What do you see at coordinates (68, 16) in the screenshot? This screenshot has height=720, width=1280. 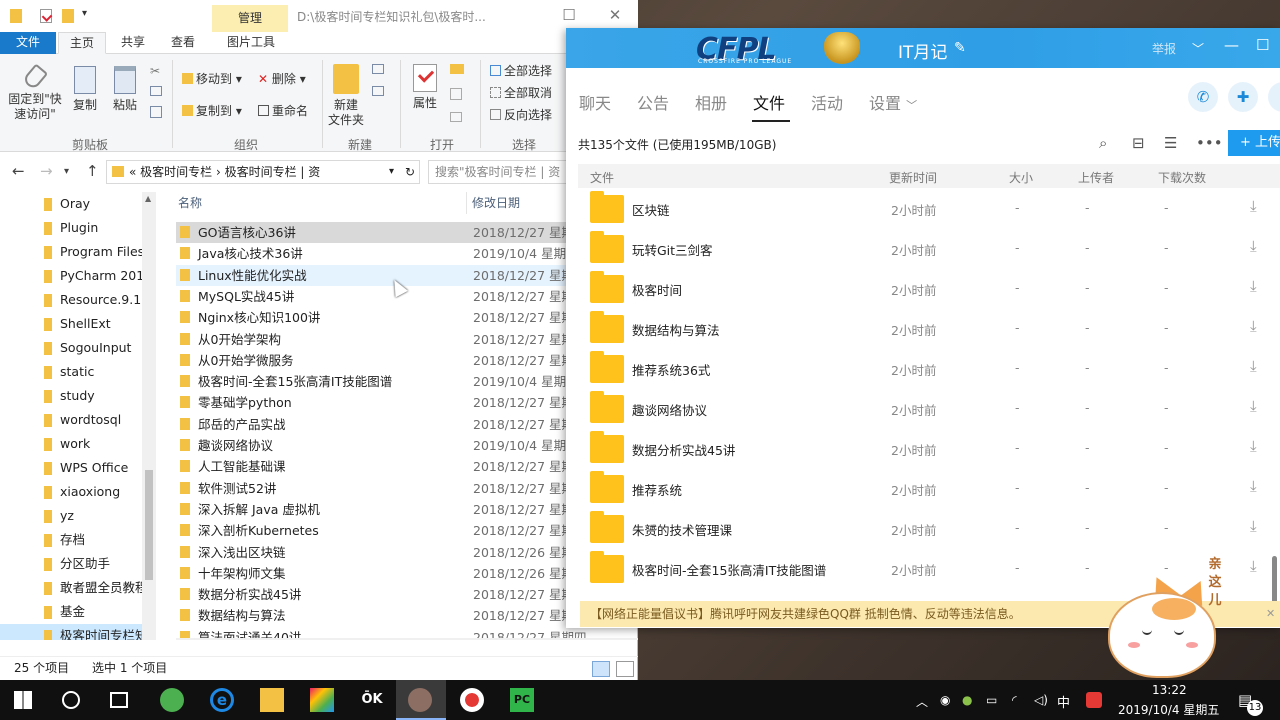 I see `new-folder-quick-icon` at bounding box center [68, 16].